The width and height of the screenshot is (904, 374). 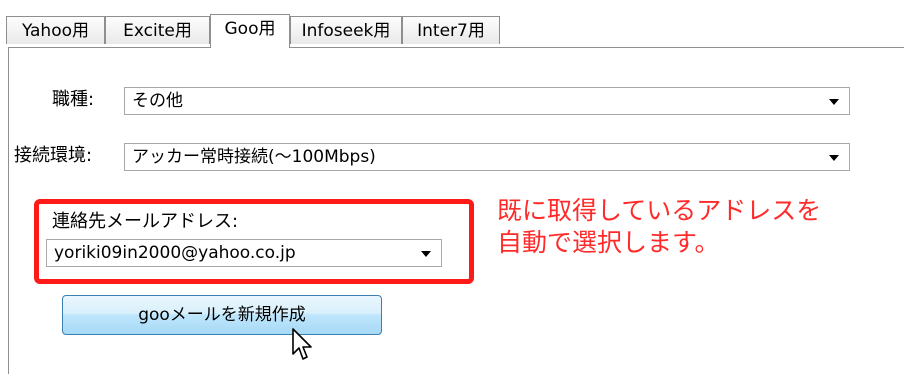 What do you see at coordinates (157, 101) in the screenshot?
I see `job-select-value: その他` at bounding box center [157, 101].